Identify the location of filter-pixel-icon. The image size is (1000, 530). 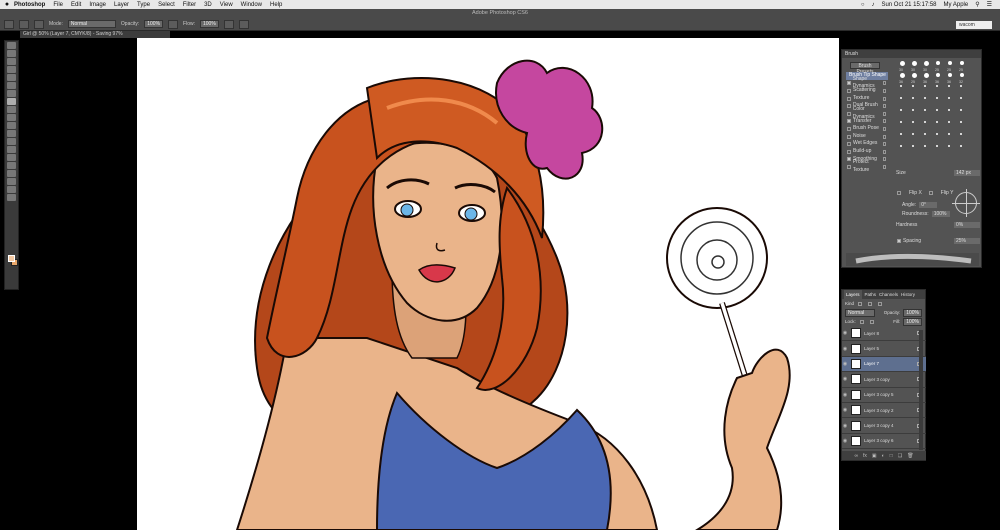
(860, 303).